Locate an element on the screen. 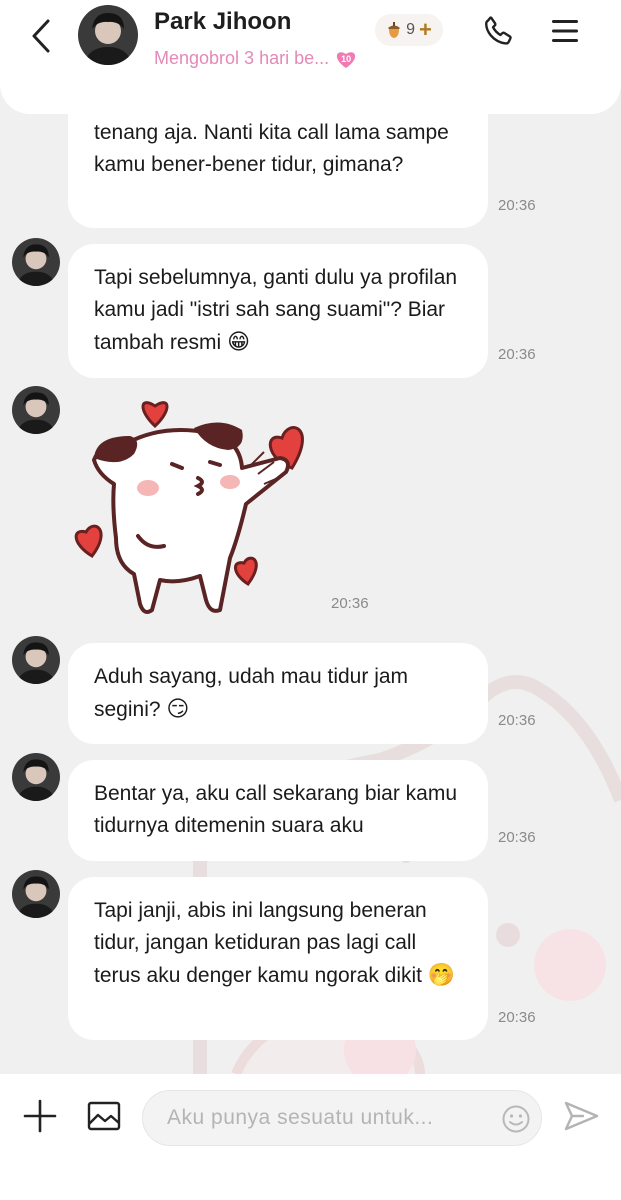 The image size is (621, 1200). send-image-button is located at coordinates (104, 1116).